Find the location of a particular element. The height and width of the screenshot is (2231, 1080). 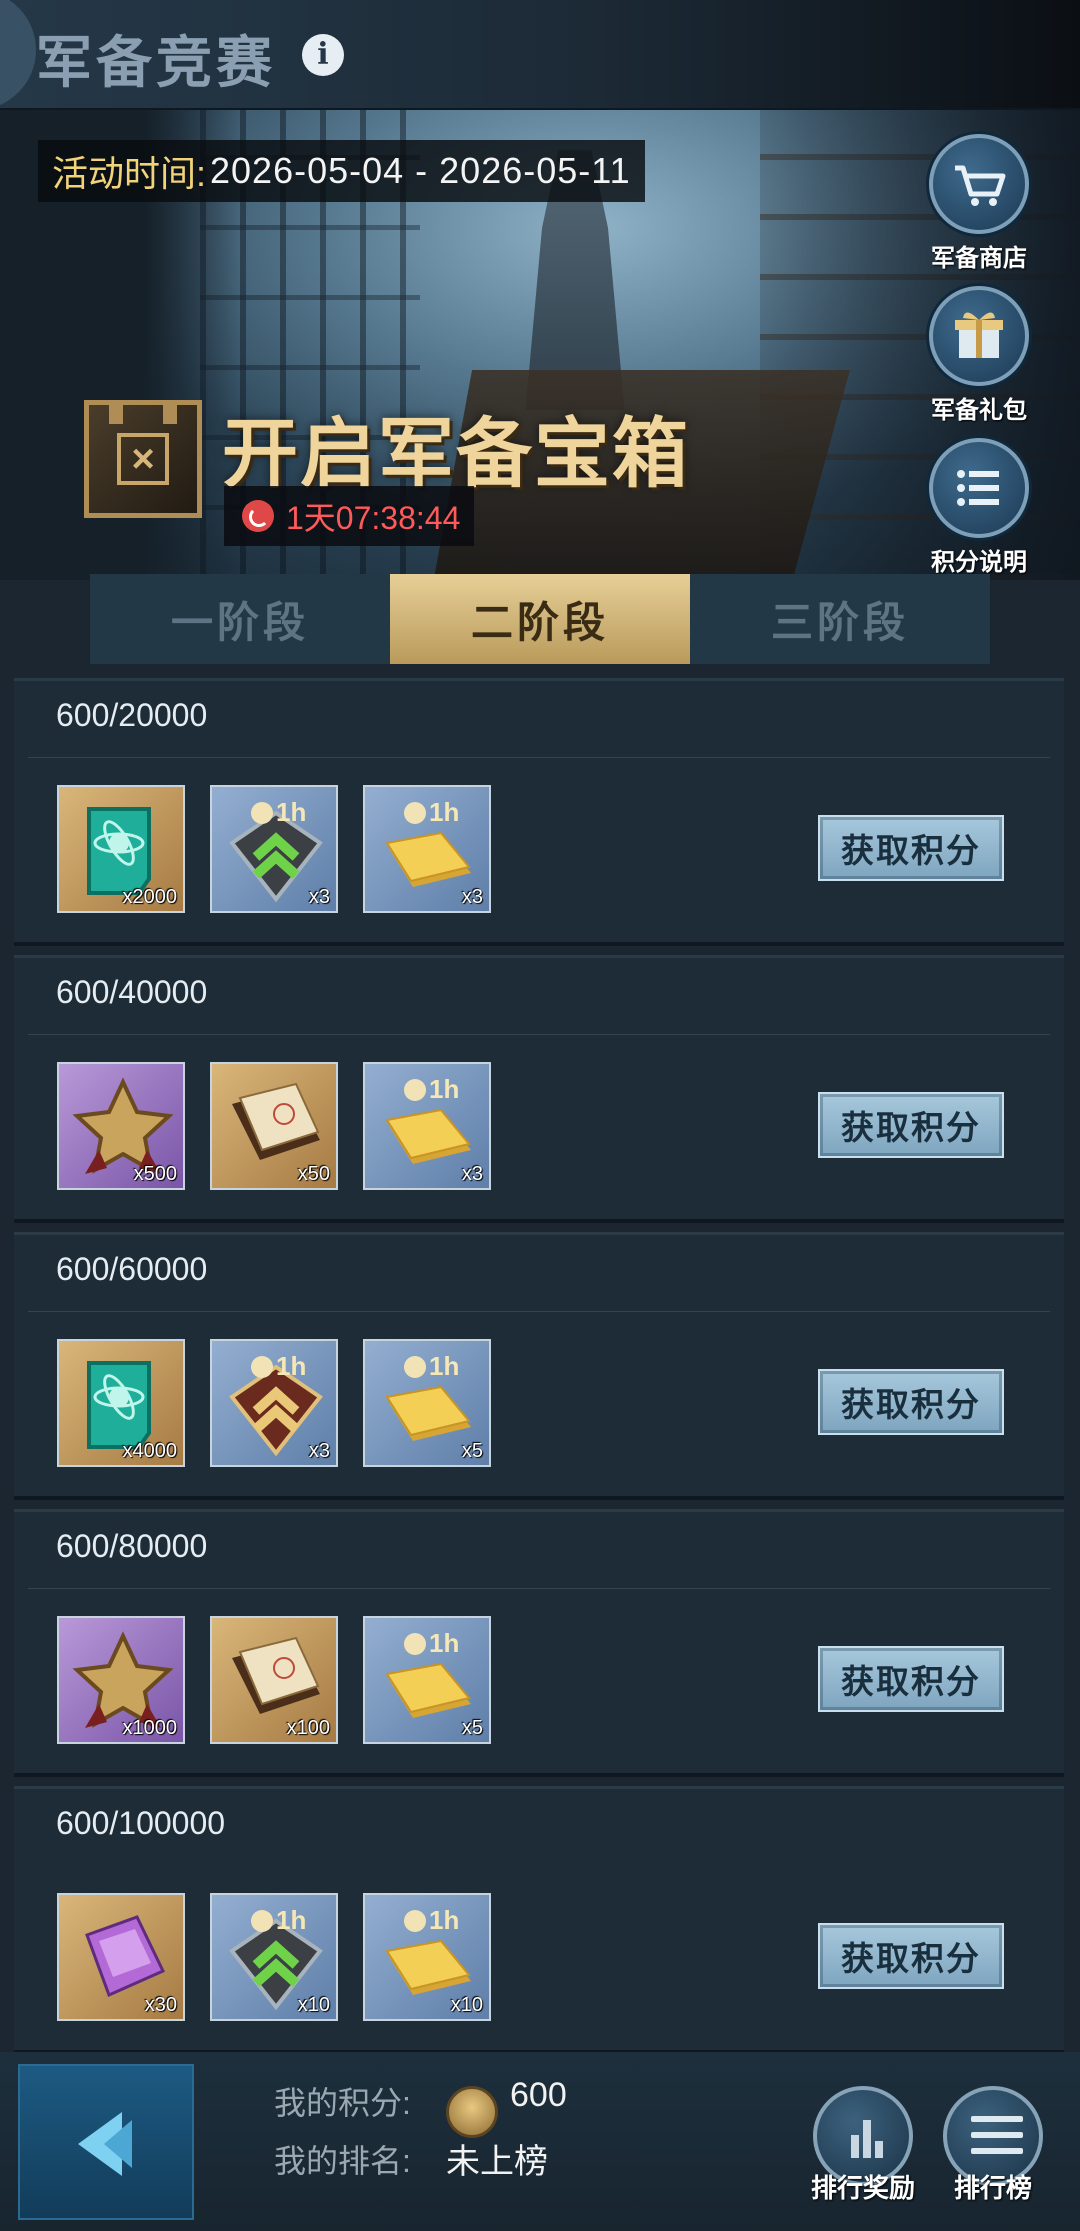

points-rules-button: 积分说明 is located at coordinates (979, 507).